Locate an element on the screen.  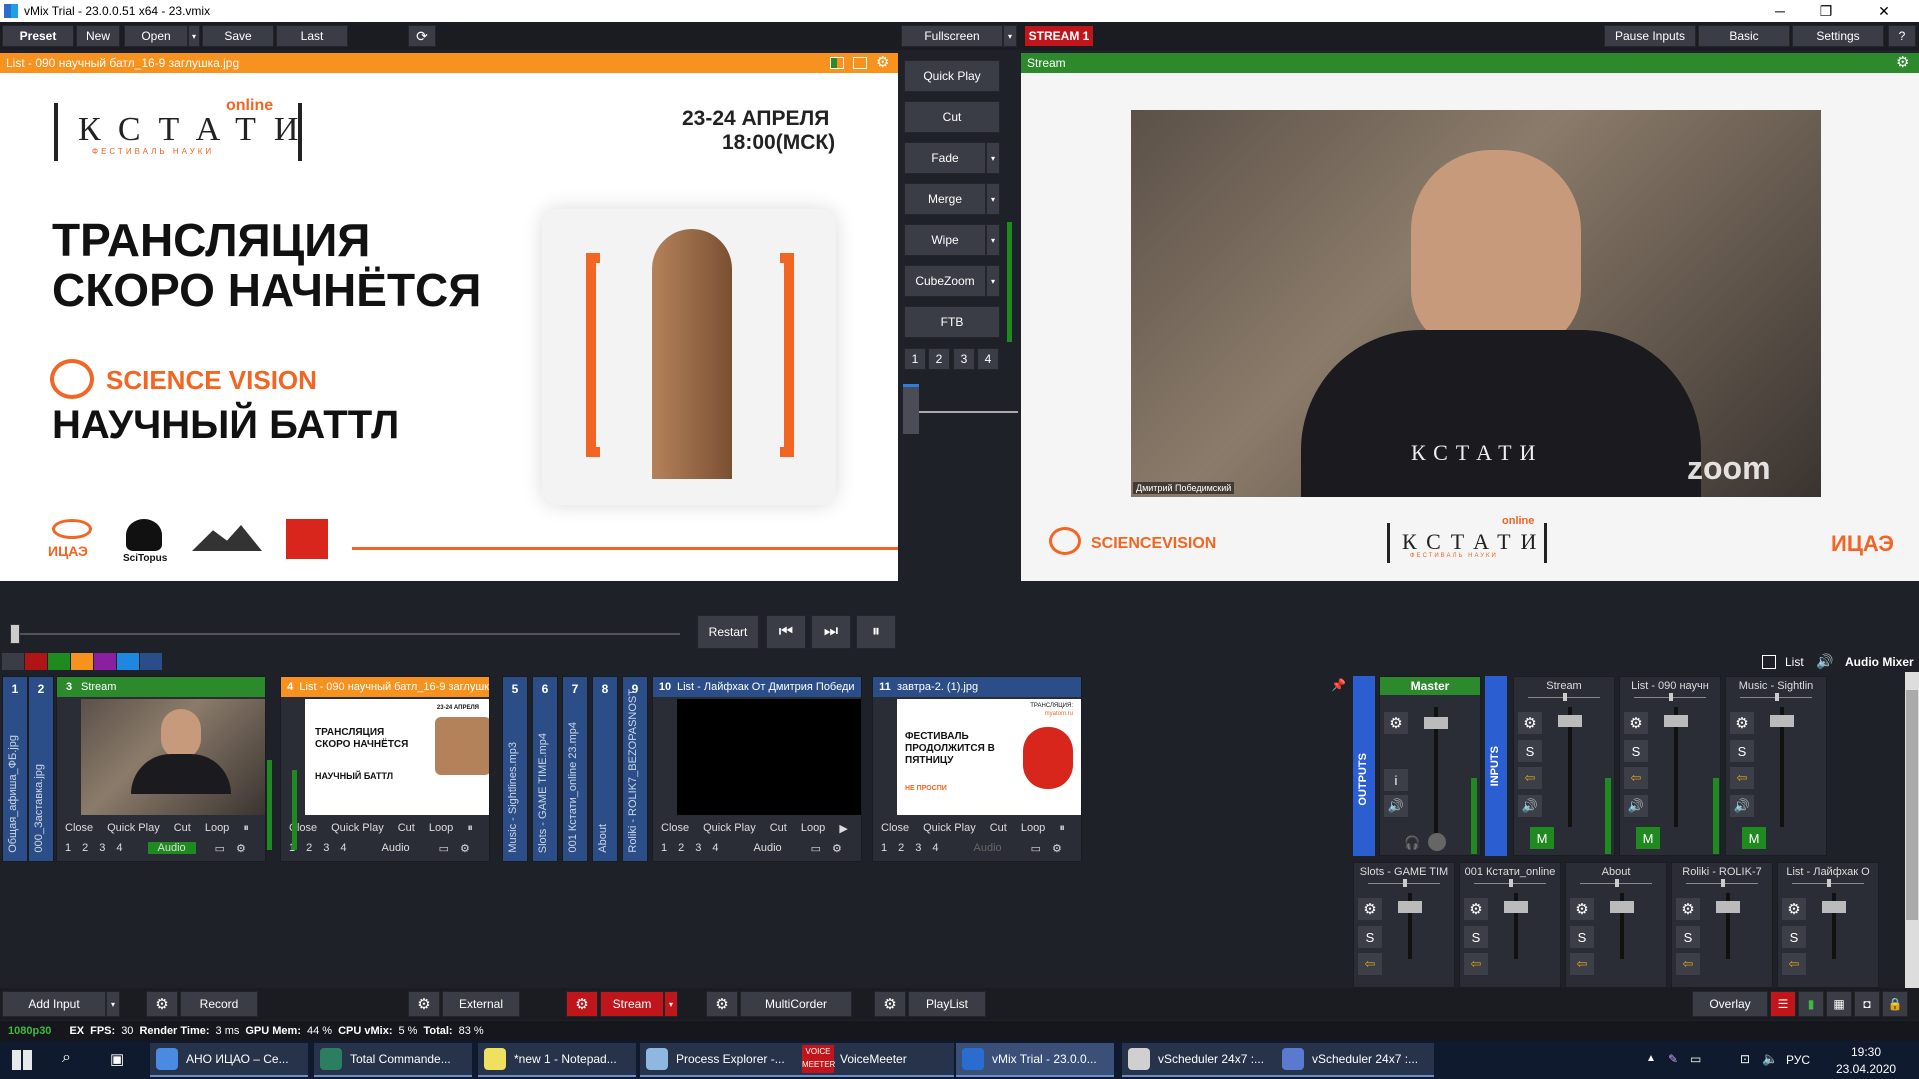
transition-1-button: 1 is located at coordinates (915, 359).